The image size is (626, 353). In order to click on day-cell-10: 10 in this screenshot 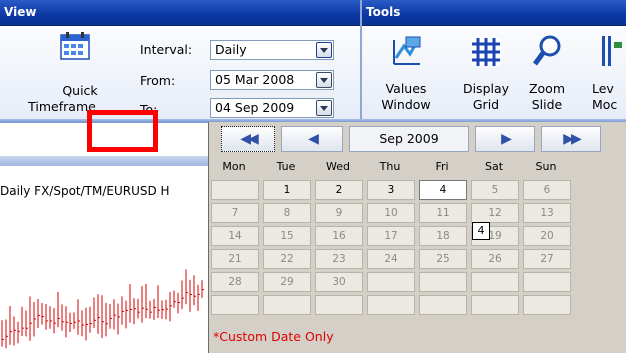, I will do `click(391, 213)`.